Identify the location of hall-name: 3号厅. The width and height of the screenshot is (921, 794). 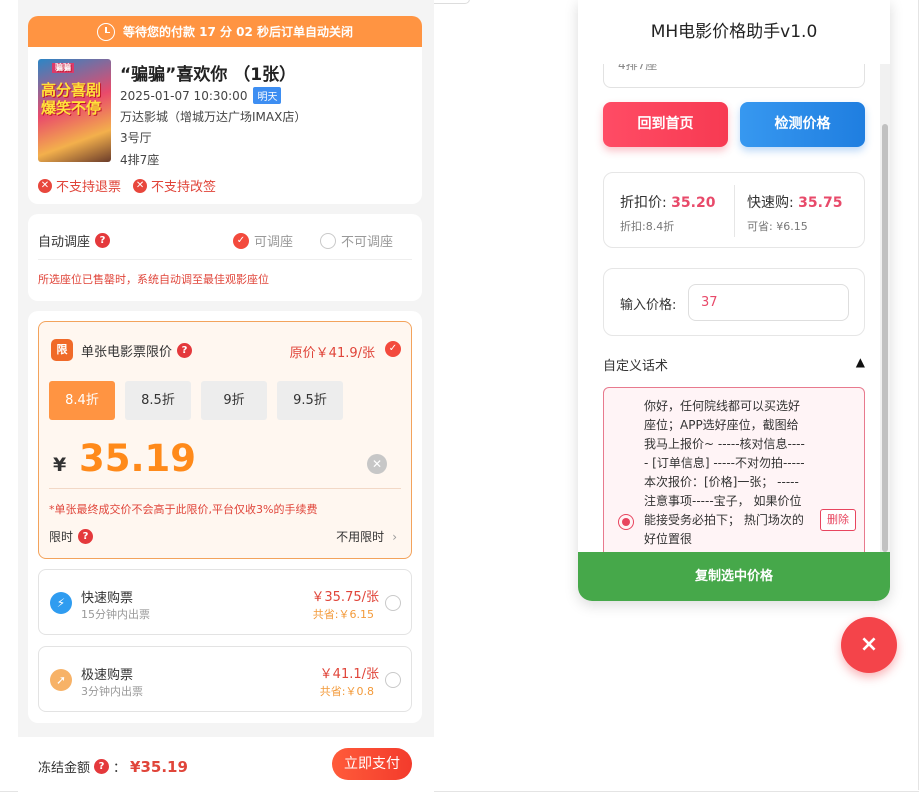
(136, 138).